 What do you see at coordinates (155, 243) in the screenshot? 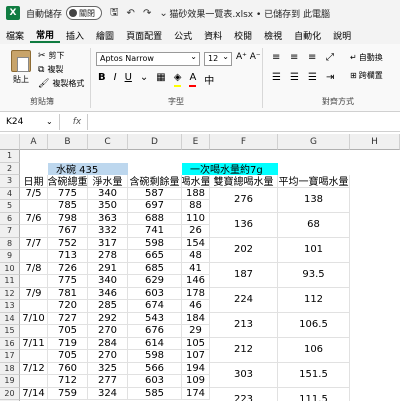
I see `table-cell: 598` at bounding box center [155, 243].